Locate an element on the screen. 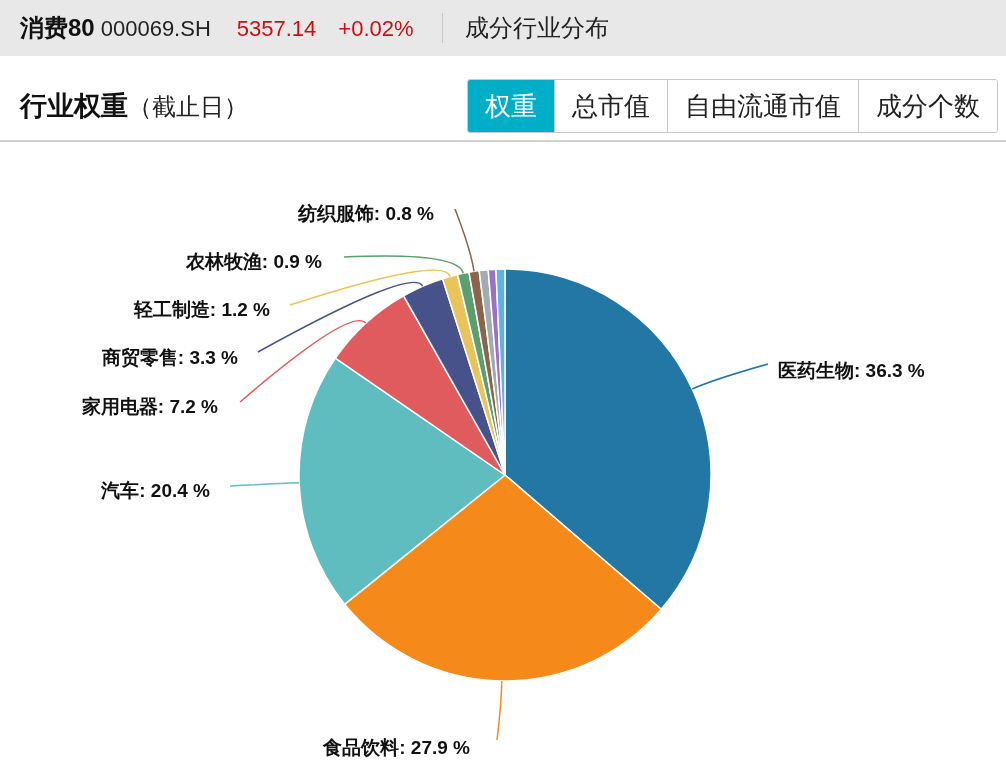  slice-label: 轻工制造: 1.2 % is located at coordinates (201, 309).